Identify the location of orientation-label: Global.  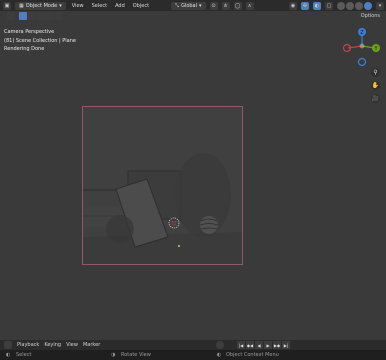
(189, 5).